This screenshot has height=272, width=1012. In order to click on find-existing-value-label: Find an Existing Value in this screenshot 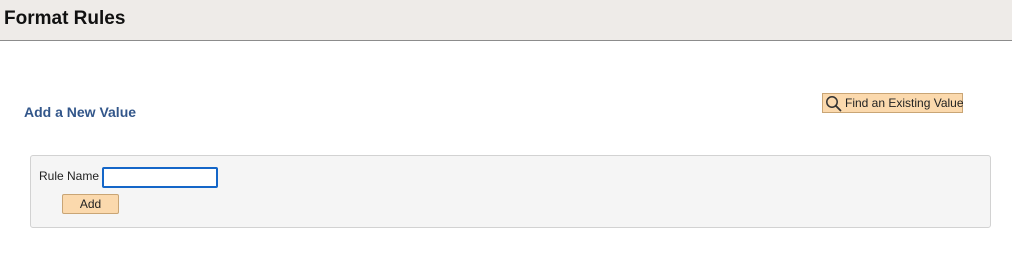, I will do `click(904, 103)`.